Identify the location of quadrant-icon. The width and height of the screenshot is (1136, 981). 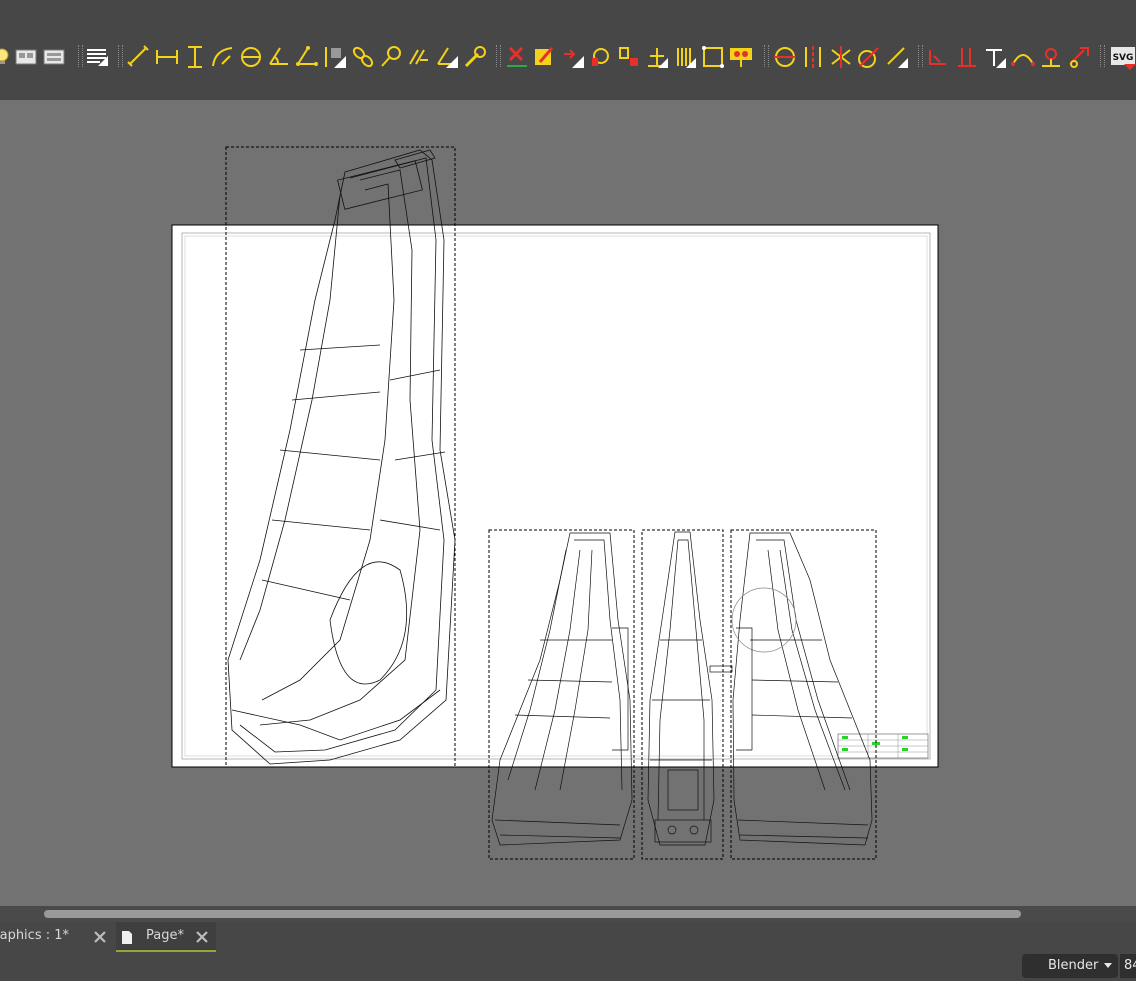
(897, 57).